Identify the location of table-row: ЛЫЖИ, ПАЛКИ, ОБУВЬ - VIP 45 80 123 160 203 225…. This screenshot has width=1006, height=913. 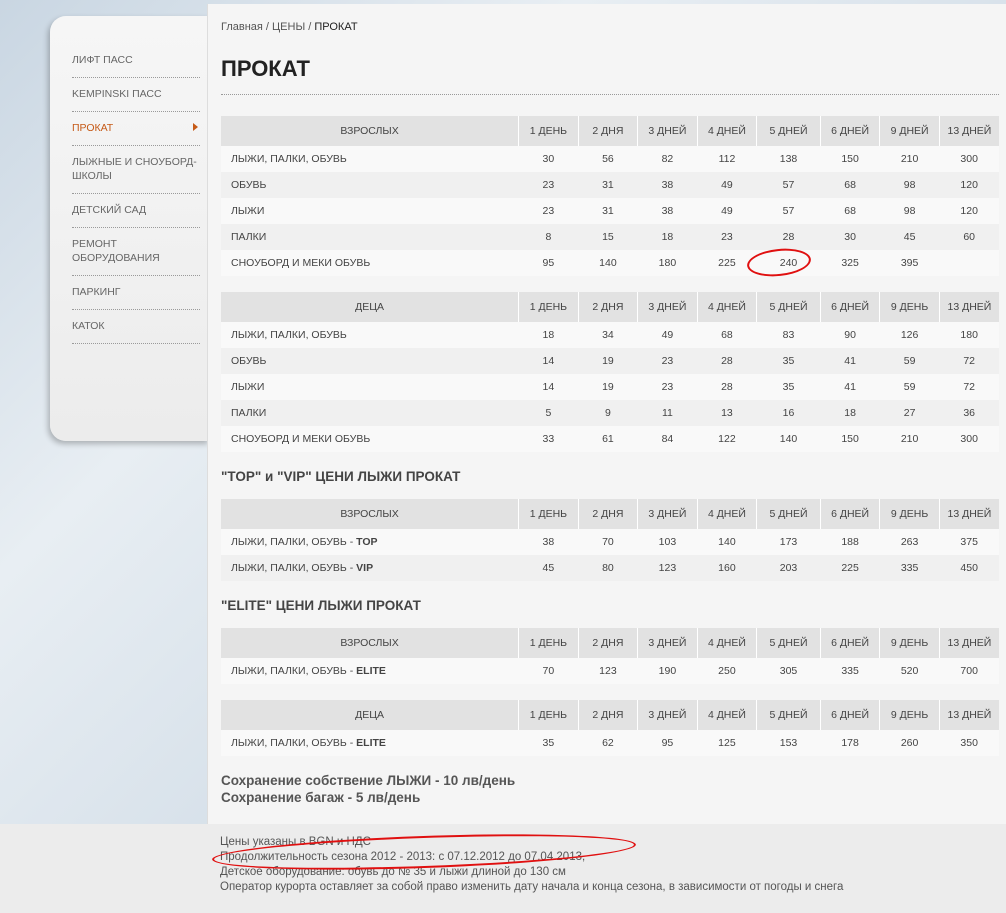
(610, 568).